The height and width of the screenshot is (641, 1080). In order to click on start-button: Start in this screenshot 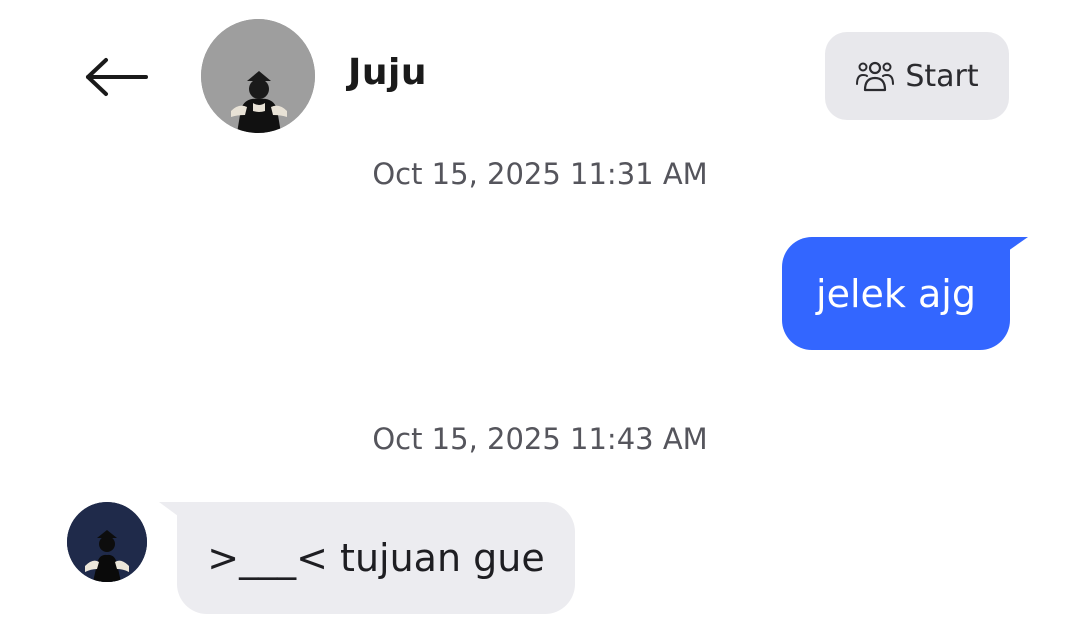, I will do `click(917, 76)`.